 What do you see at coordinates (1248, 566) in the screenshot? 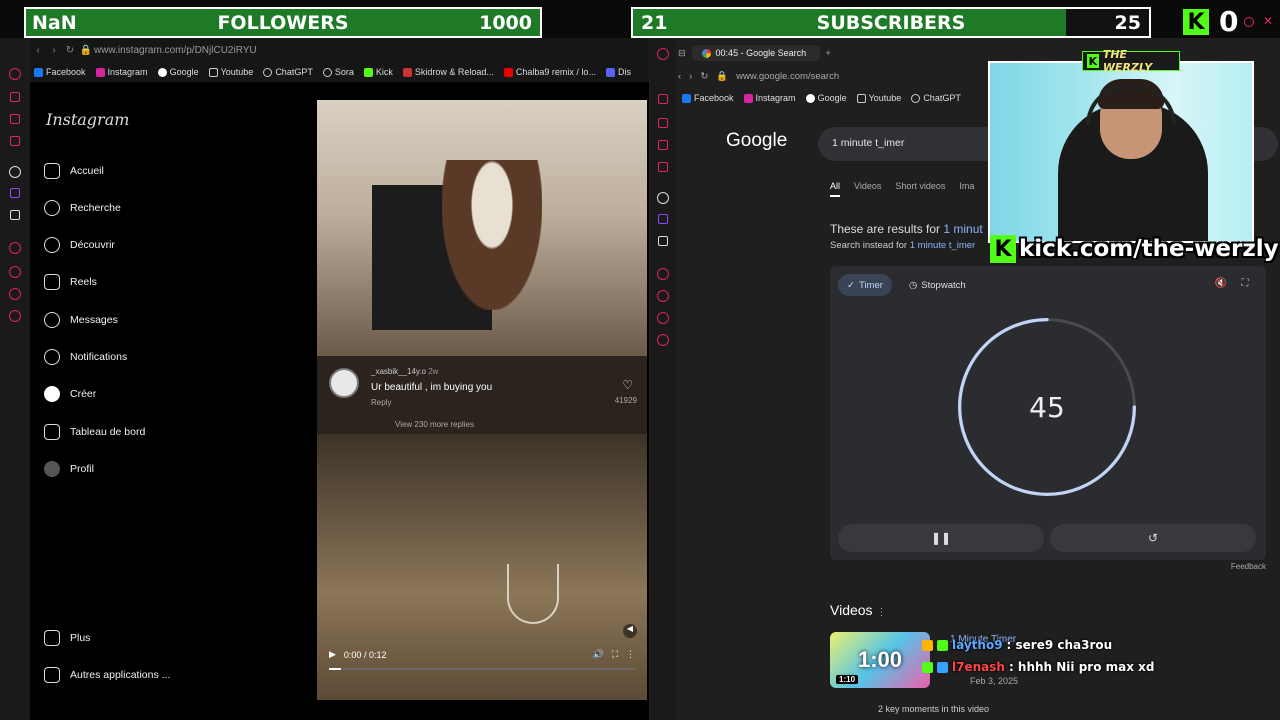
I see `feedback-link: Feedback` at bounding box center [1248, 566].